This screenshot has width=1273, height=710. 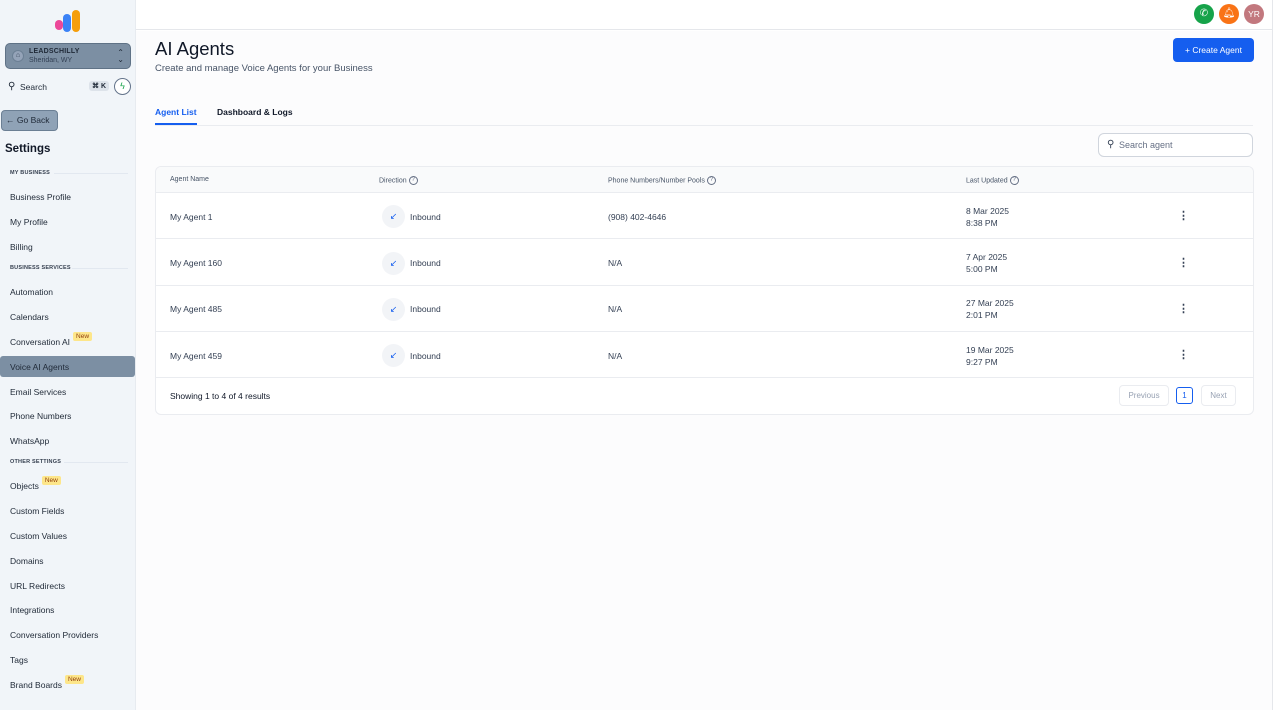 I want to click on updated-time: 8:38 PM, so click(x=982, y=223).